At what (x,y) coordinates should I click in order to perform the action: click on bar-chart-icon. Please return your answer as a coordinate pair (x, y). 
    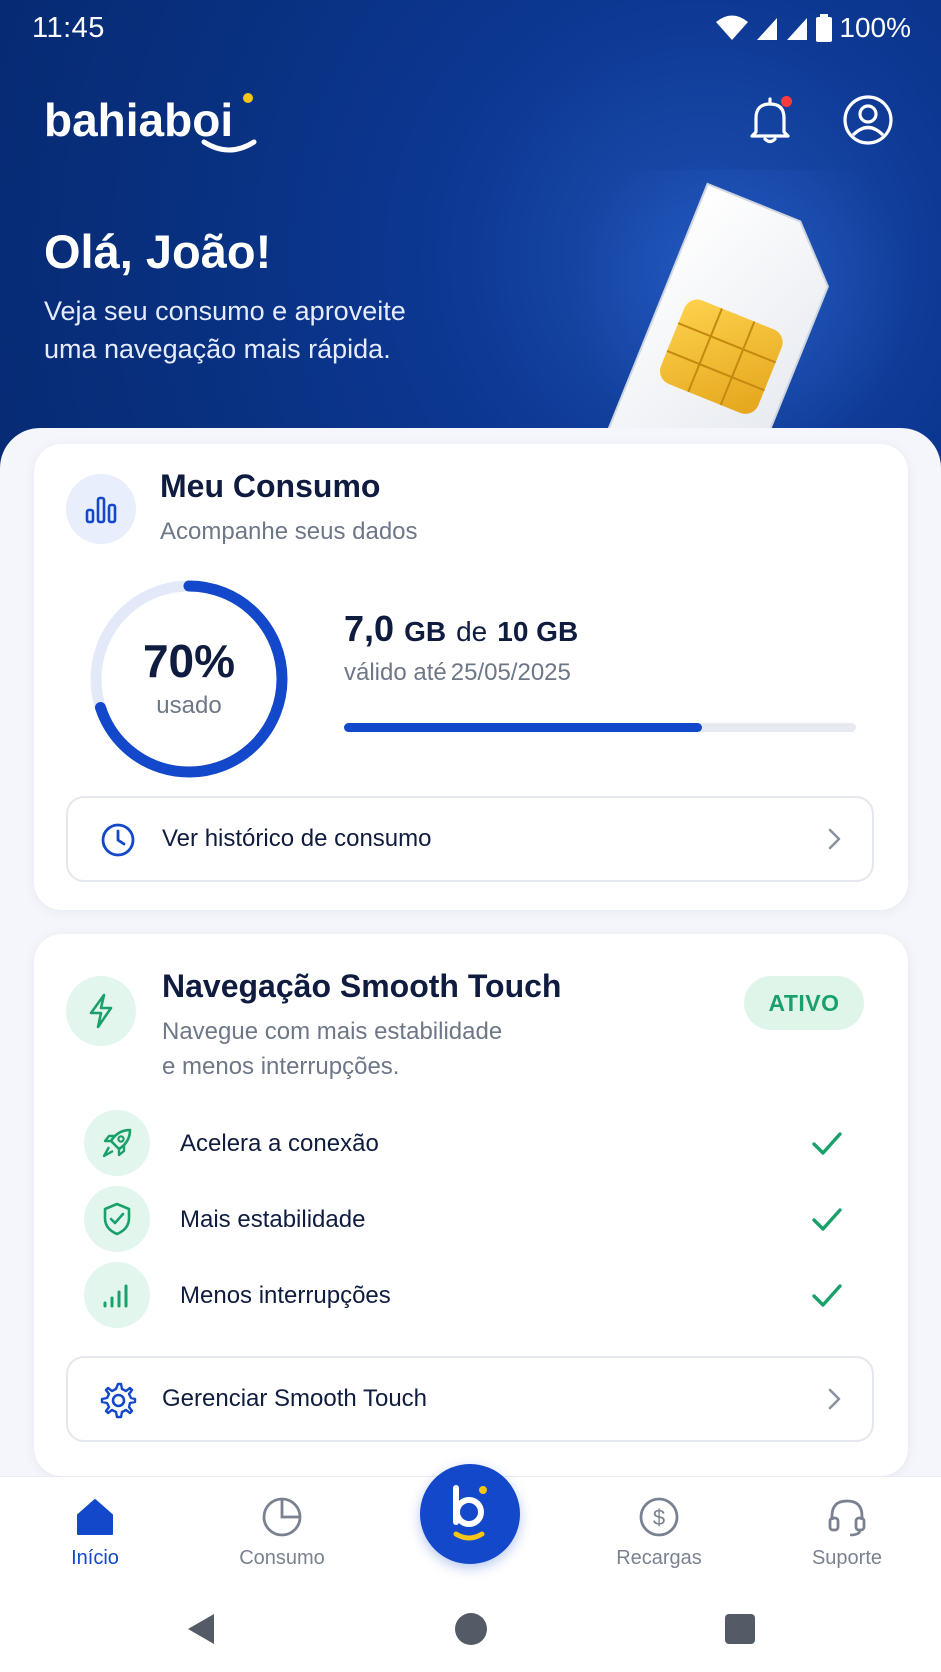
    Looking at the image, I should click on (101, 509).